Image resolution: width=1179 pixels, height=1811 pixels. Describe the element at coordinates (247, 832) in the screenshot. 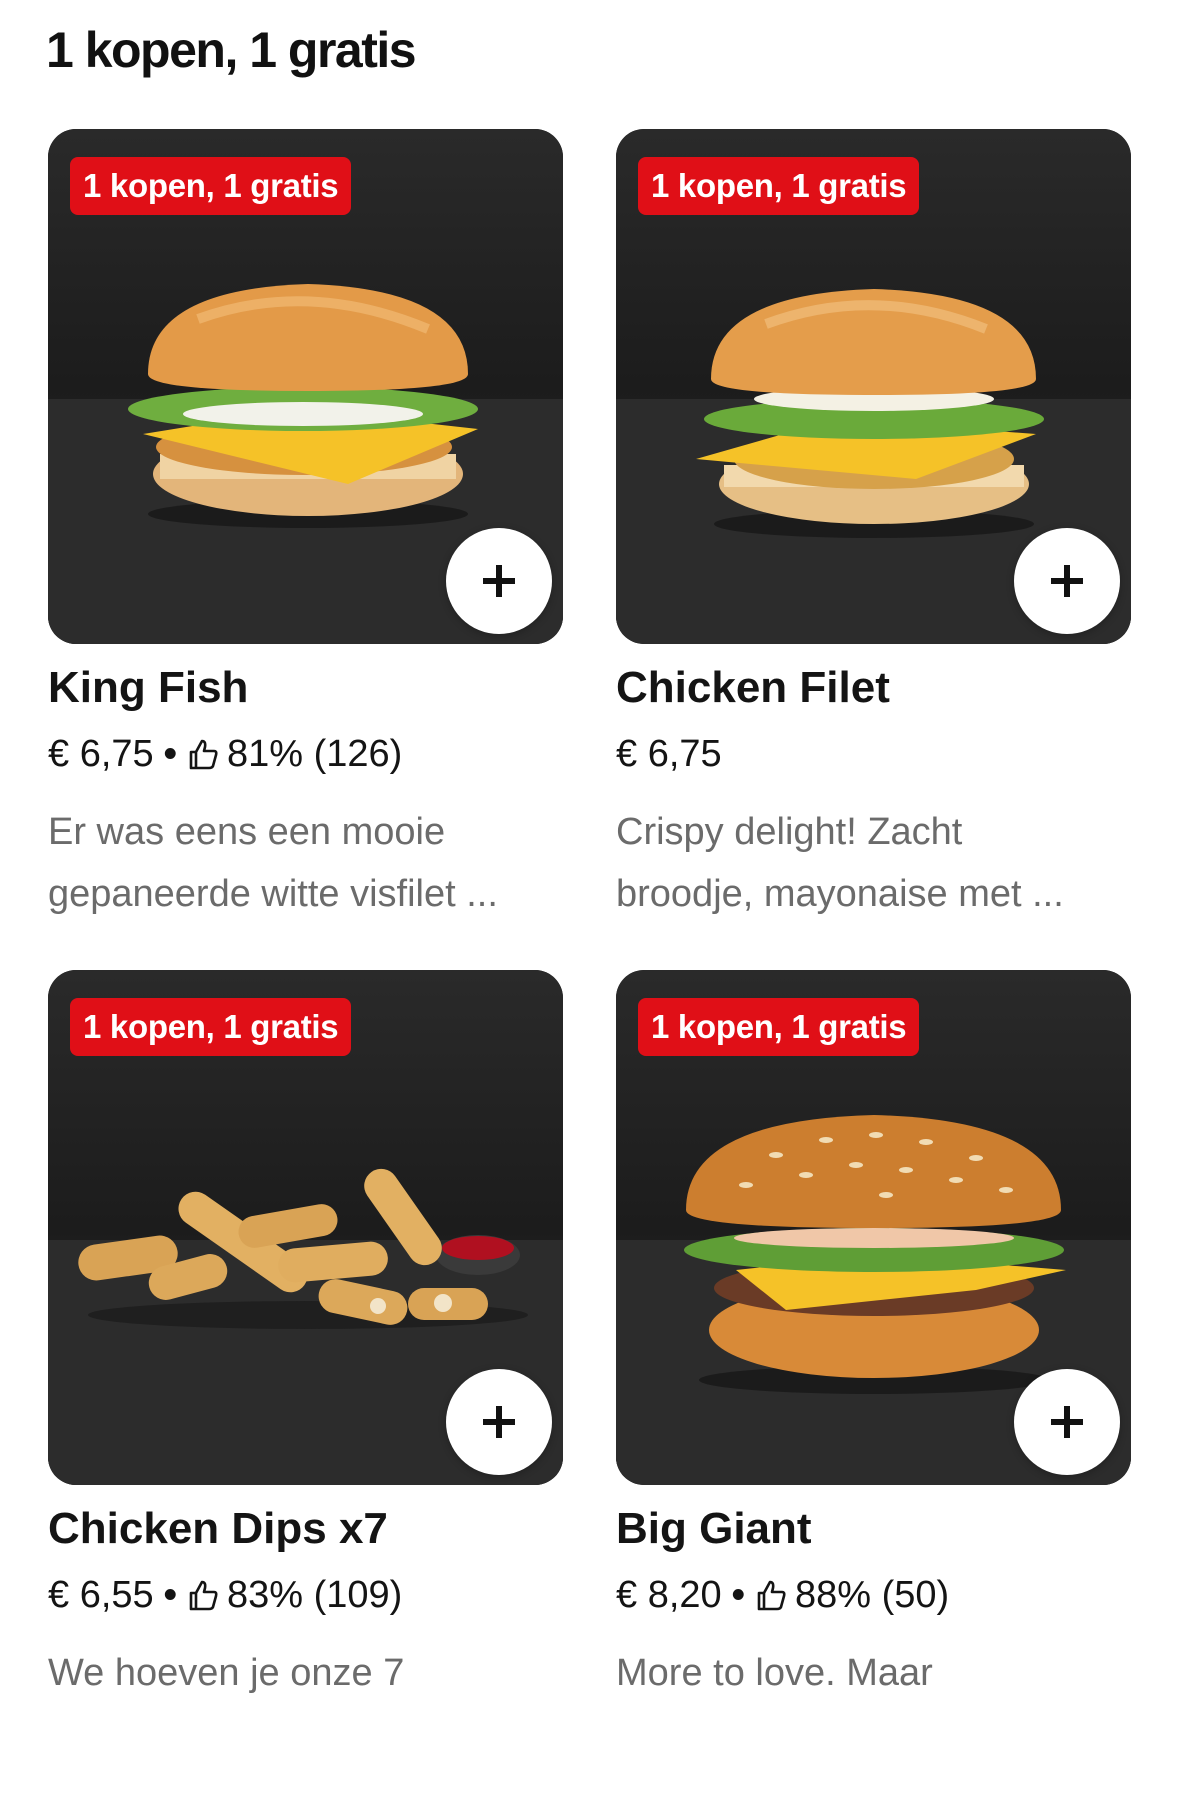

I see `description-line: Er was eens een mooie` at that location.